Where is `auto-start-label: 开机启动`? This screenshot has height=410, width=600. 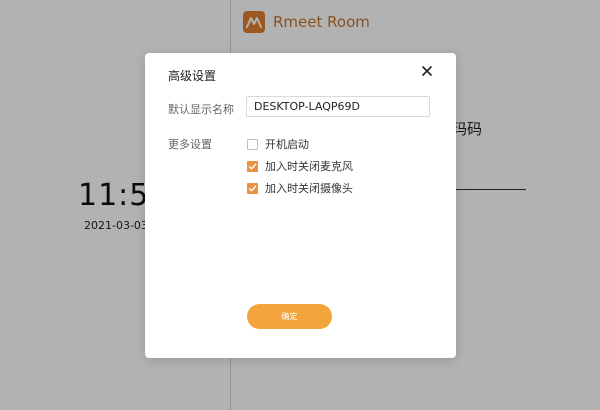 auto-start-label: 开机启动 is located at coordinates (287, 144).